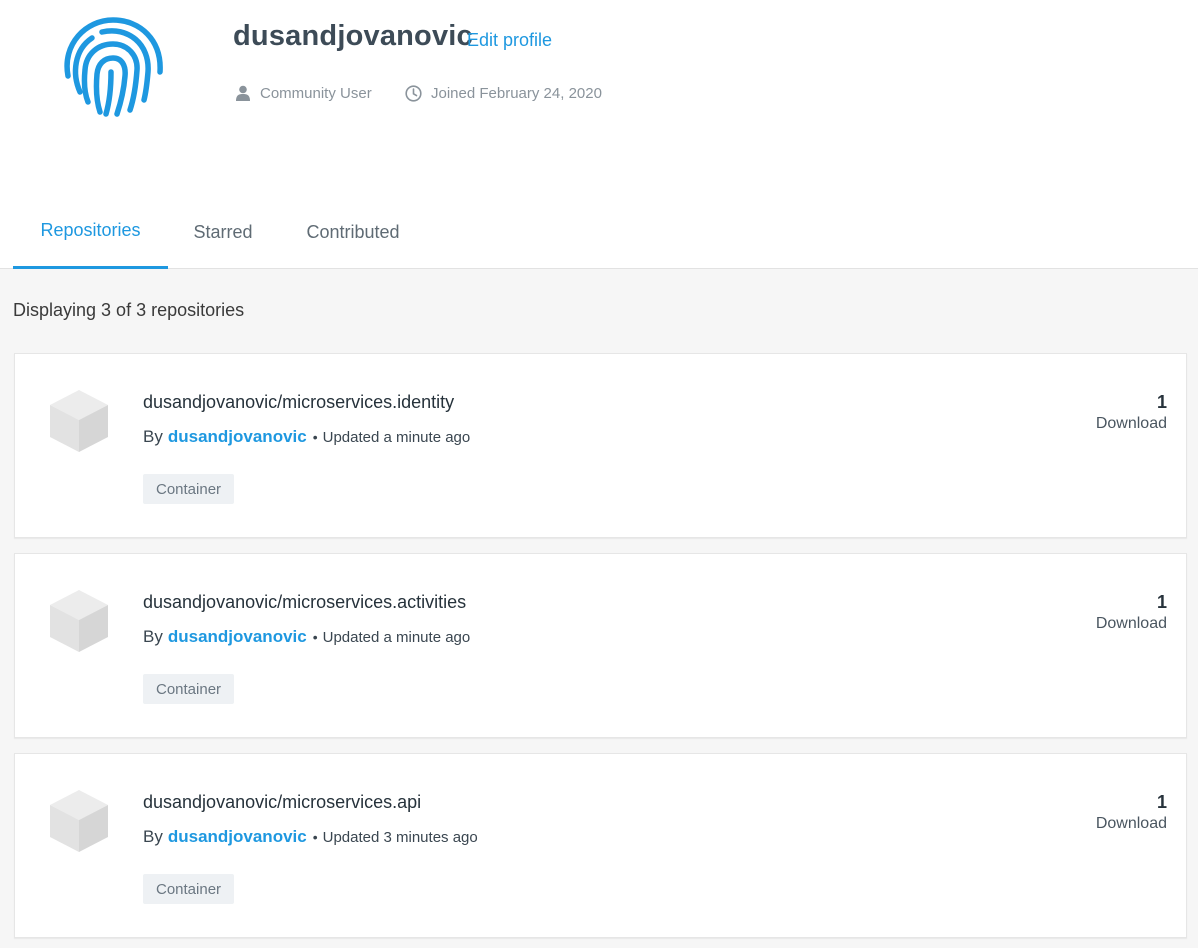  What do you see at coordinates (413, 93) in the screenshot?
I see `clock-icon` at bounding box center [413, 93].